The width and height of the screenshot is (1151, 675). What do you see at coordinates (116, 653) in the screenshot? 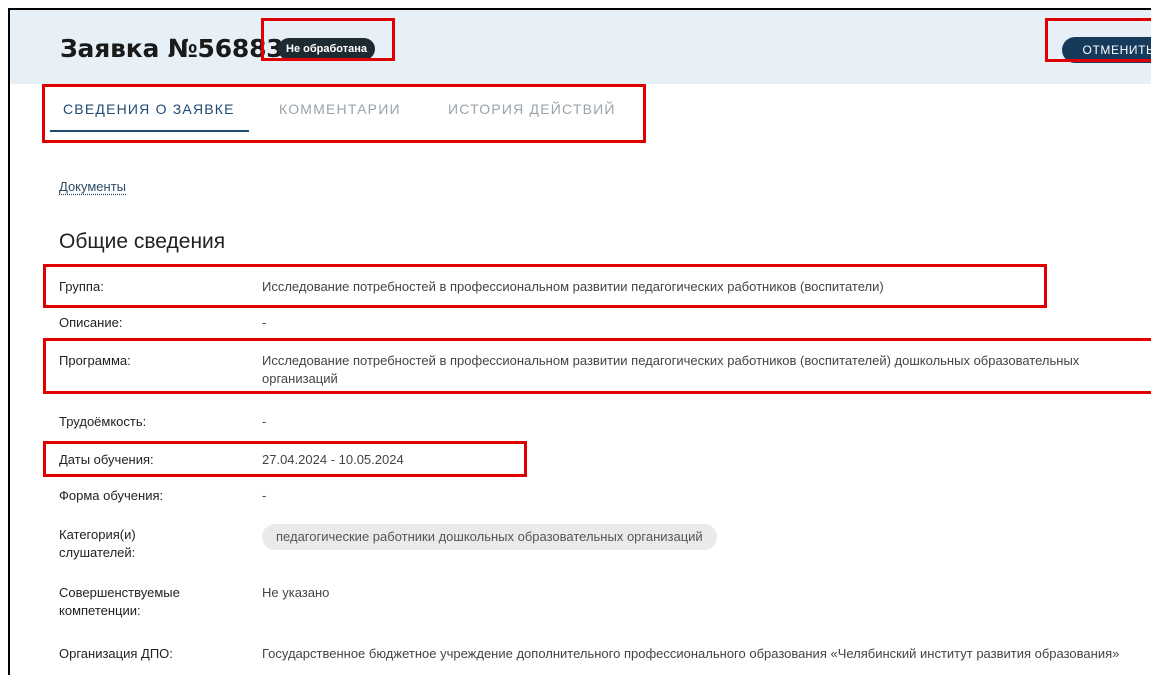
I see `organization-label: Организация ДПО:` at bounding box center [116, 653].